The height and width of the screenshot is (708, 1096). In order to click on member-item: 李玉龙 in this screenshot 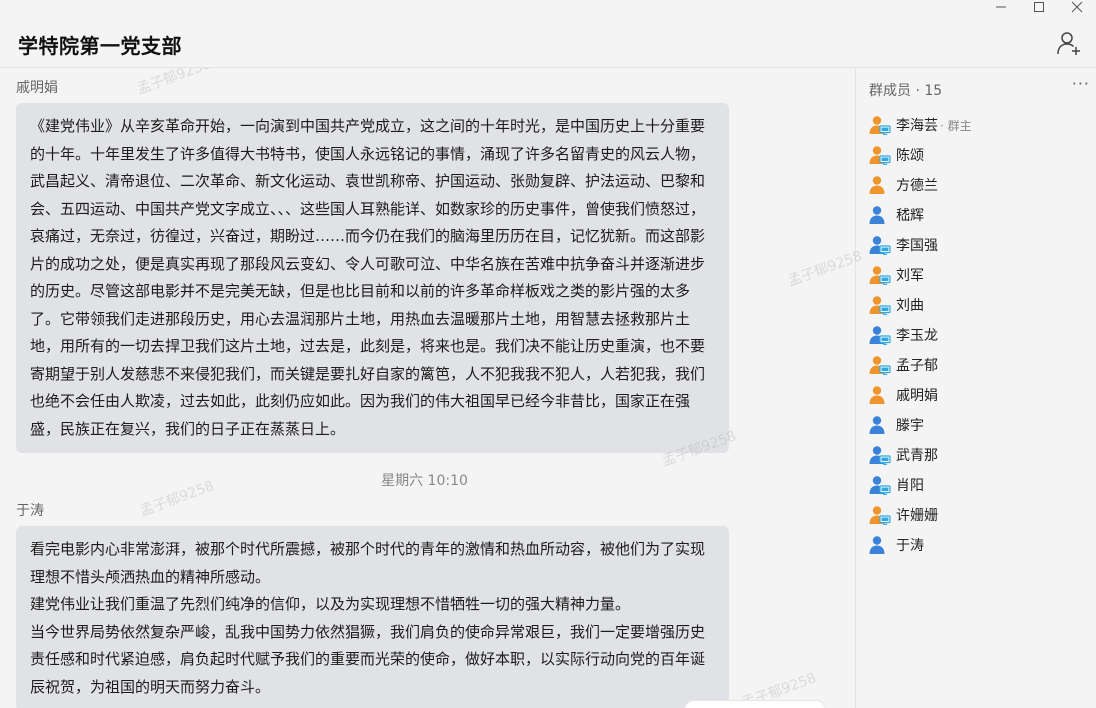, I will do `click(979, 335)`.